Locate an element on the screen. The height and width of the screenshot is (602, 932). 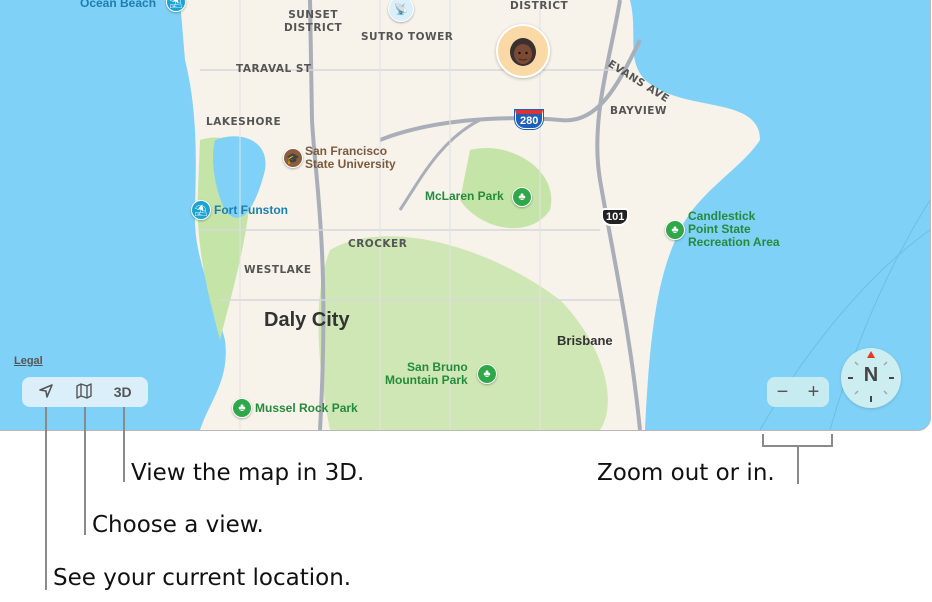
university-icon: 🎓 is located at coordinates (293, 158).